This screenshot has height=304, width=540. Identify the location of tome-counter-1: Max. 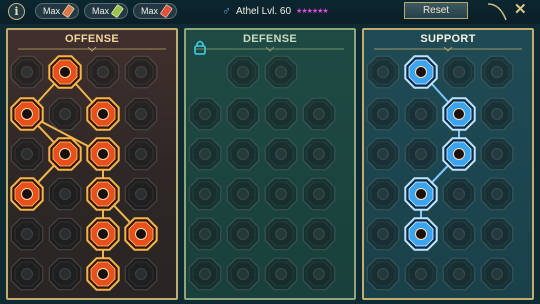
(57, 11).